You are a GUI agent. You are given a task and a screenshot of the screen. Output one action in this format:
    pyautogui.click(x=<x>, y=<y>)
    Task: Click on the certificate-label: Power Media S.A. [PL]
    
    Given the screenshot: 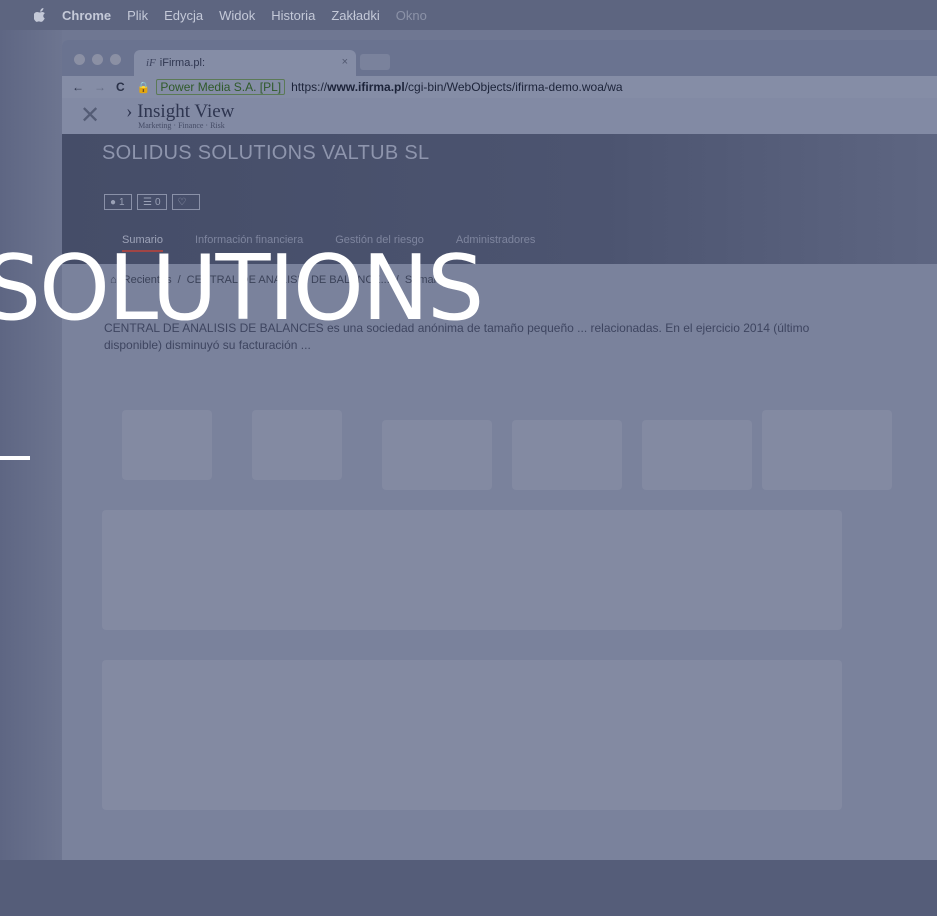 What is the action you would take?
    pyautogui.click(x=221, y=87)
    